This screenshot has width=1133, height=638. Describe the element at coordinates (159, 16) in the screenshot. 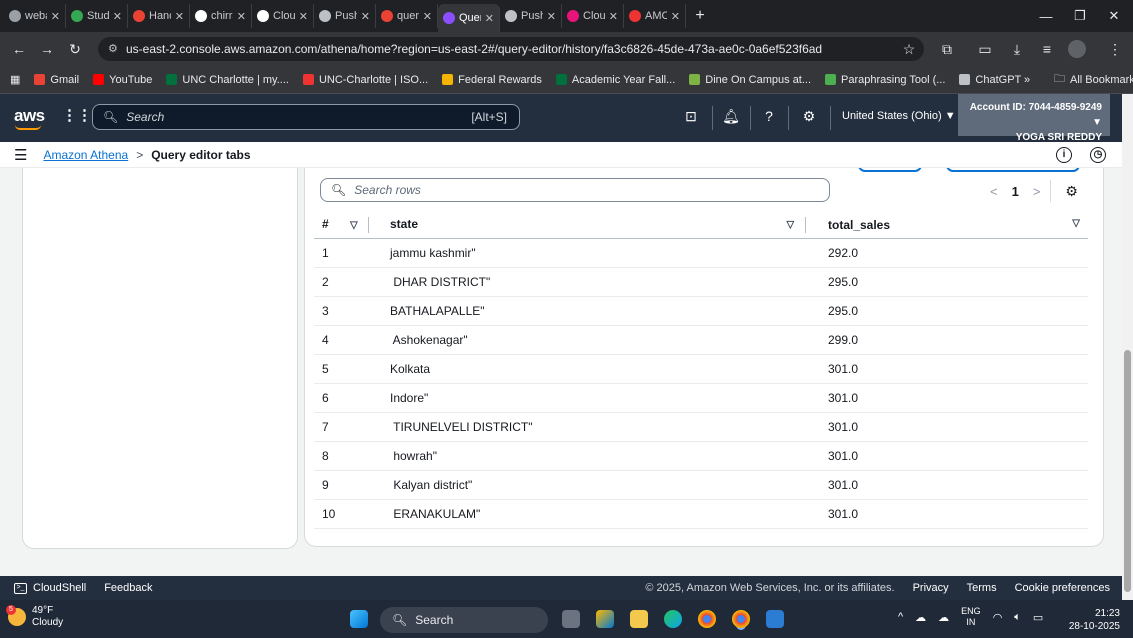

I see `browser-tab: Hands ✕` at that location.